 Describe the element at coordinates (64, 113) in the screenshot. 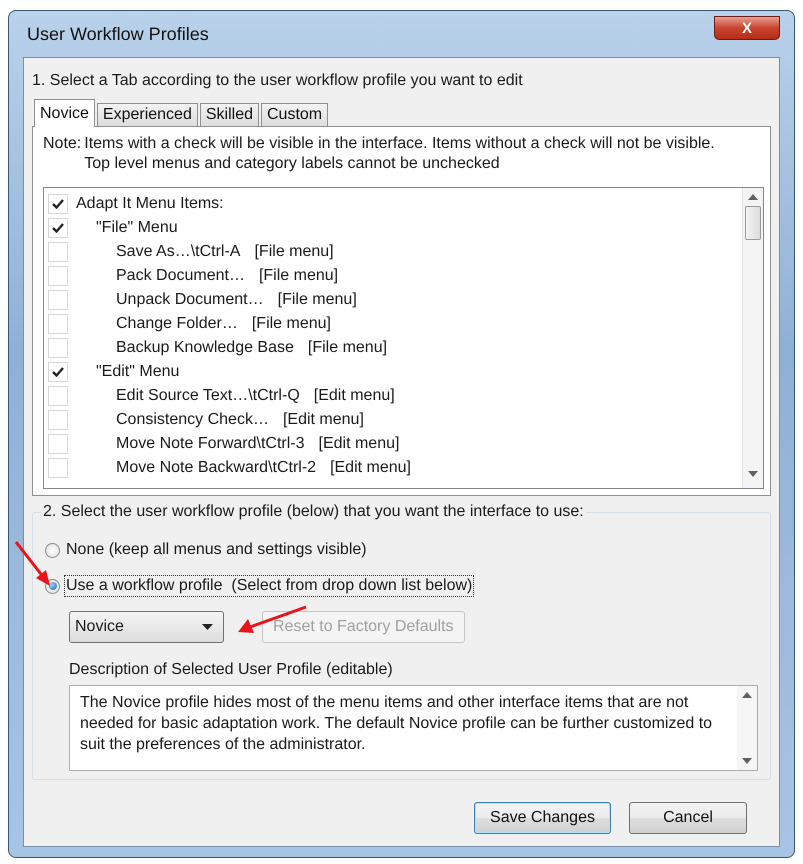

I see `tab: Novice` at that location.